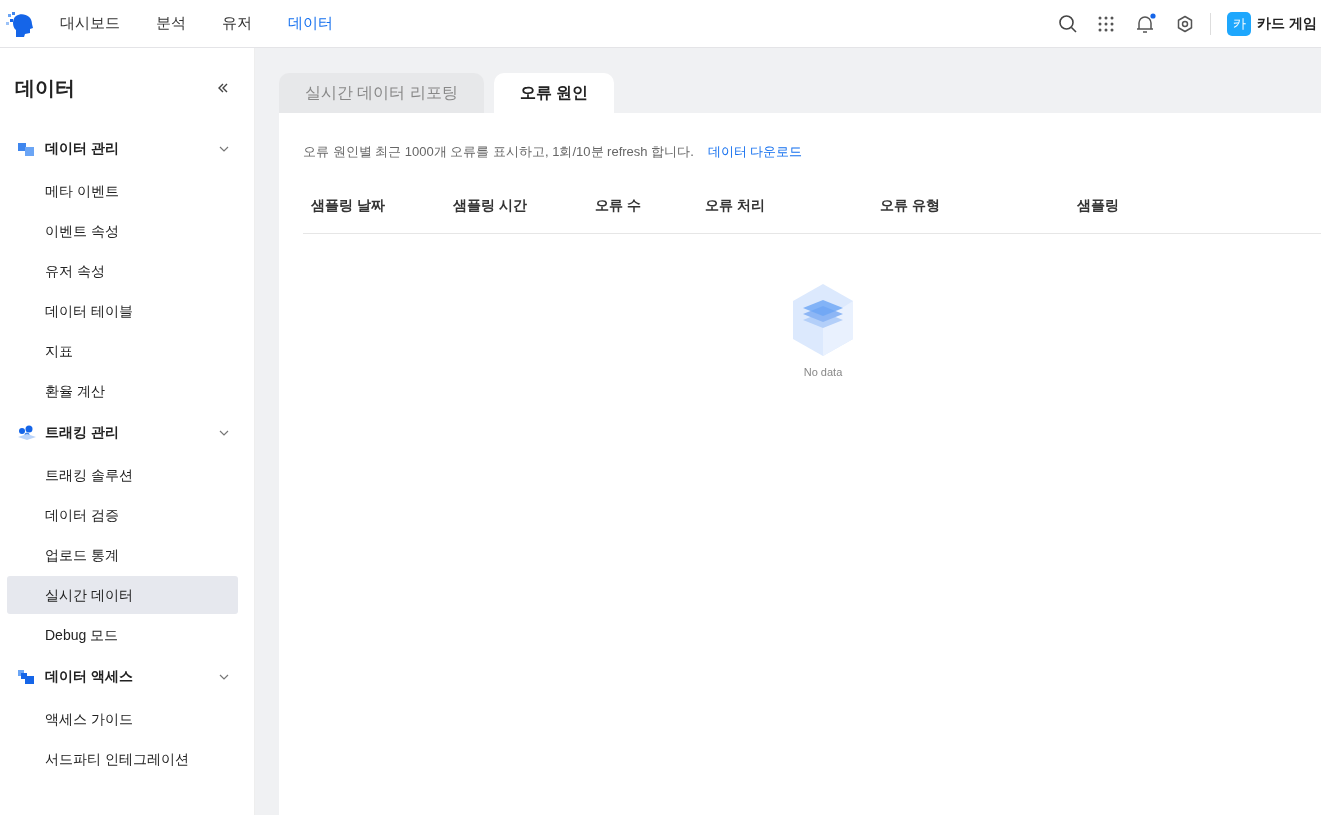 The image size is (1321, 815). I want to click on description-text: 오류 원인별 최근 1000개 오류를 표시하고, 1회/10분 refresh 합니다., so click(498, 152).